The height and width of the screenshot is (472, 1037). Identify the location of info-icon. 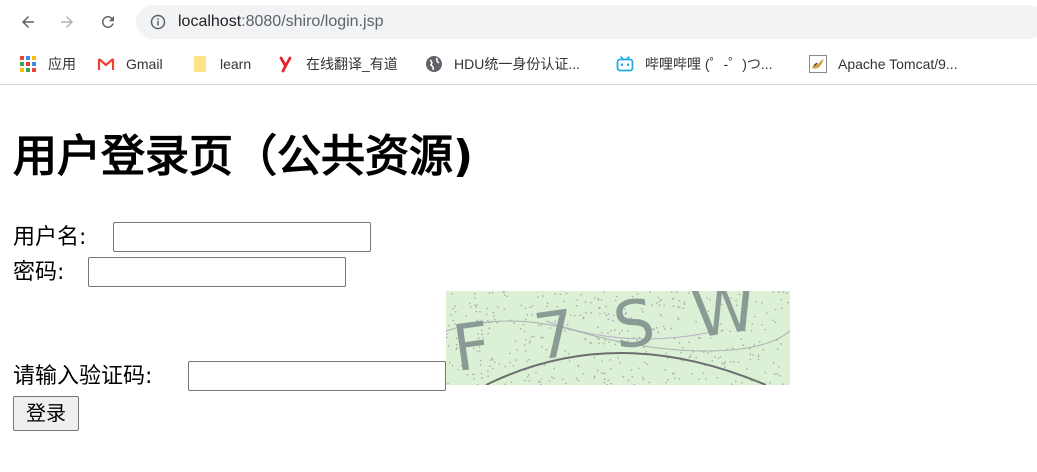
(158, 22).